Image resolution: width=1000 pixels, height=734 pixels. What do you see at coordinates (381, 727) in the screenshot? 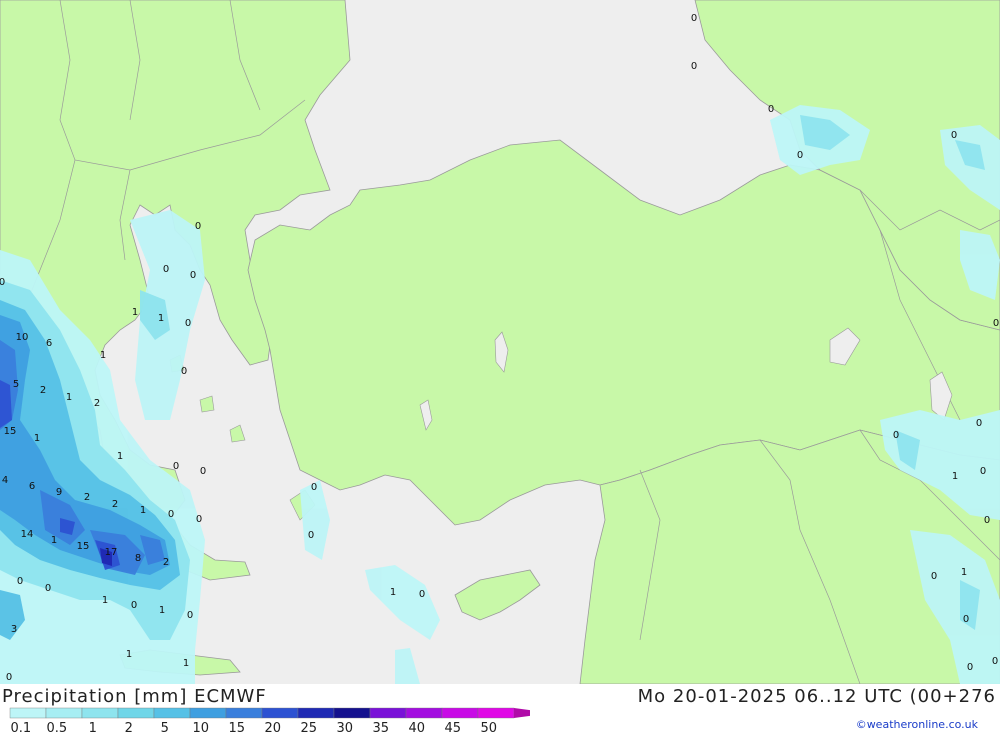
I see `legend-tick-label: 35` at bounding box center [381, 727].